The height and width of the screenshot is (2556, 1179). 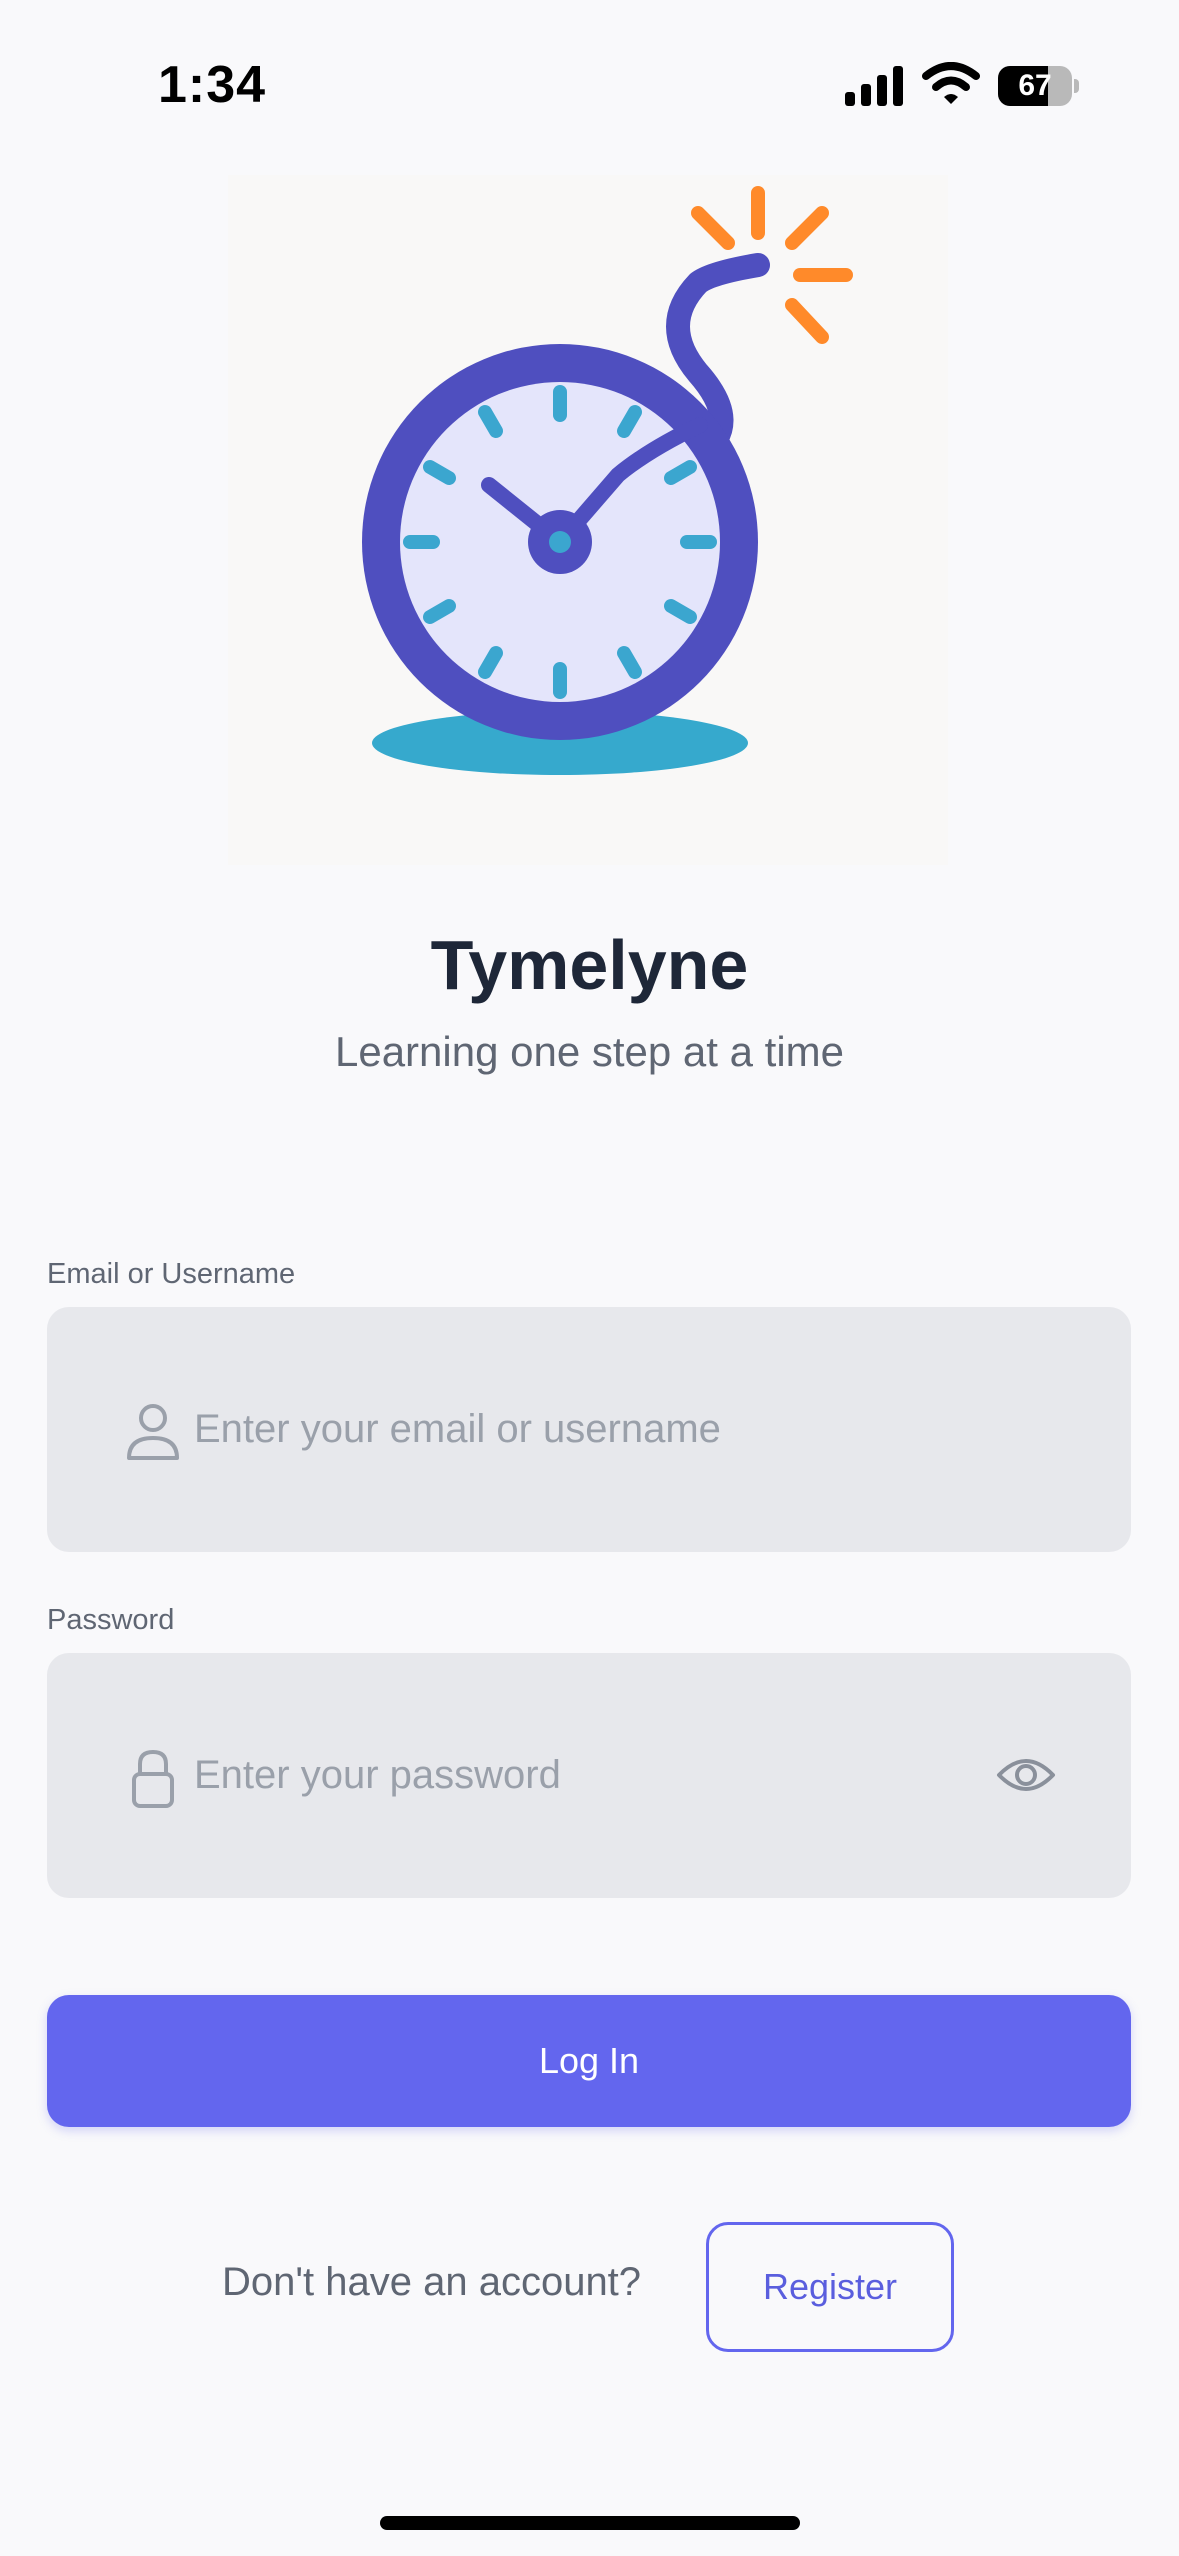 What do you see at coordinates (212, 85) in the screenshot?
I see `status-time: 1:34` at bounding box center [212, 85].